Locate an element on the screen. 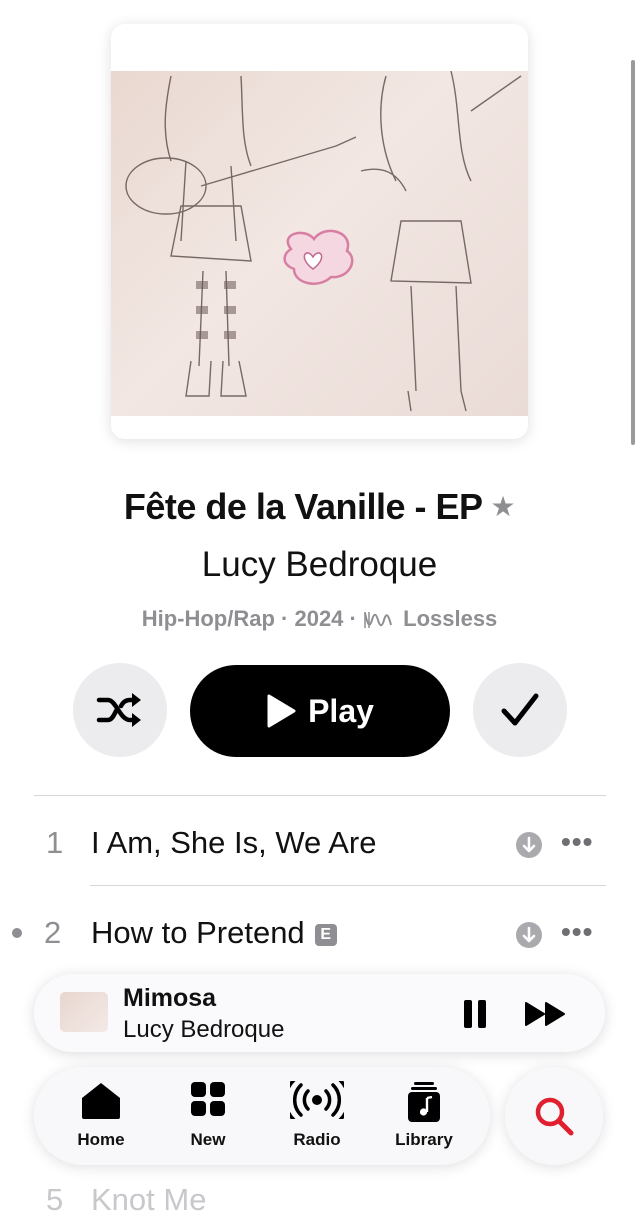  mini-player-artwork is located at coordinates (84, 1012).